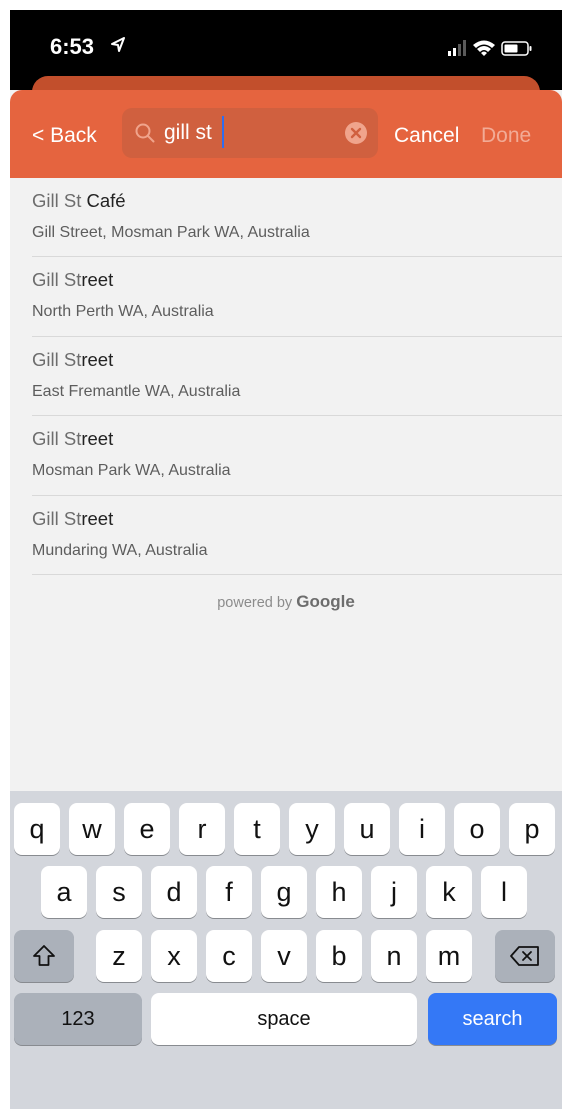 This screenshot has width=576, height=1109. Describe the element at coordinates (123, 312) in the screenshot. I see `result-subtitle: North Perth WA, Australia` at that location.